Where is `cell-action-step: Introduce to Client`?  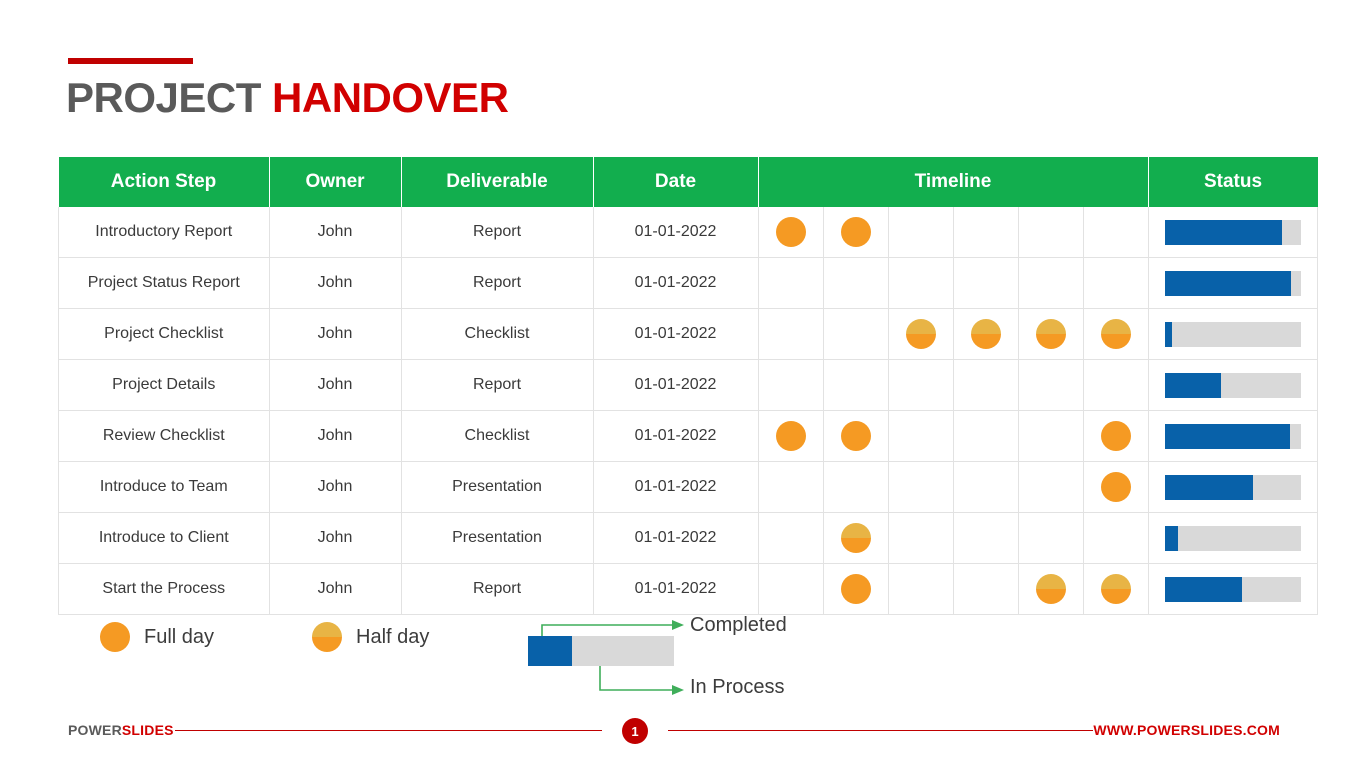
cell-action-step: Introduce to Client is located at coordinates (164, 538).